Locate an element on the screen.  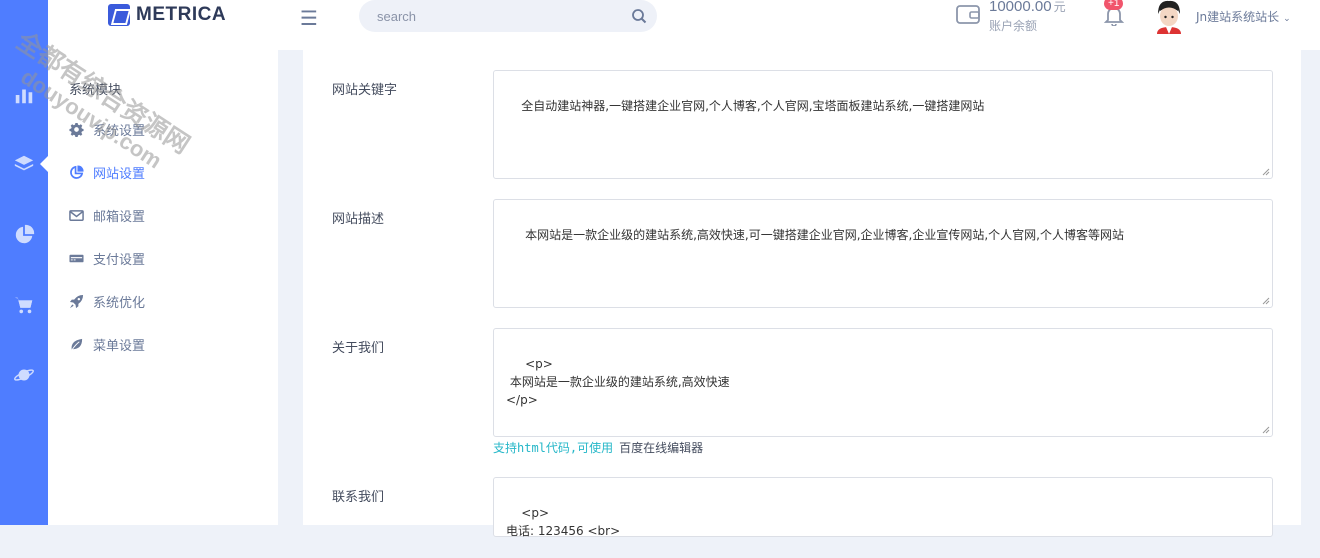
balance-unit: 元 is located at coordinates (1059, 7).